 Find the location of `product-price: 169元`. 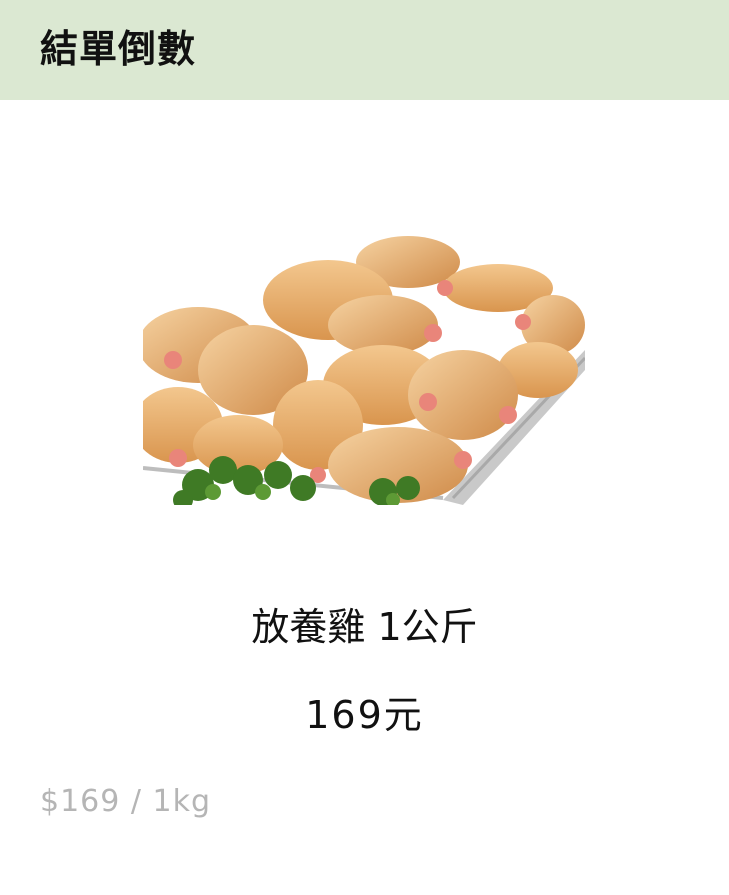

product-price: 169元 is located at coordinates (364, 715).